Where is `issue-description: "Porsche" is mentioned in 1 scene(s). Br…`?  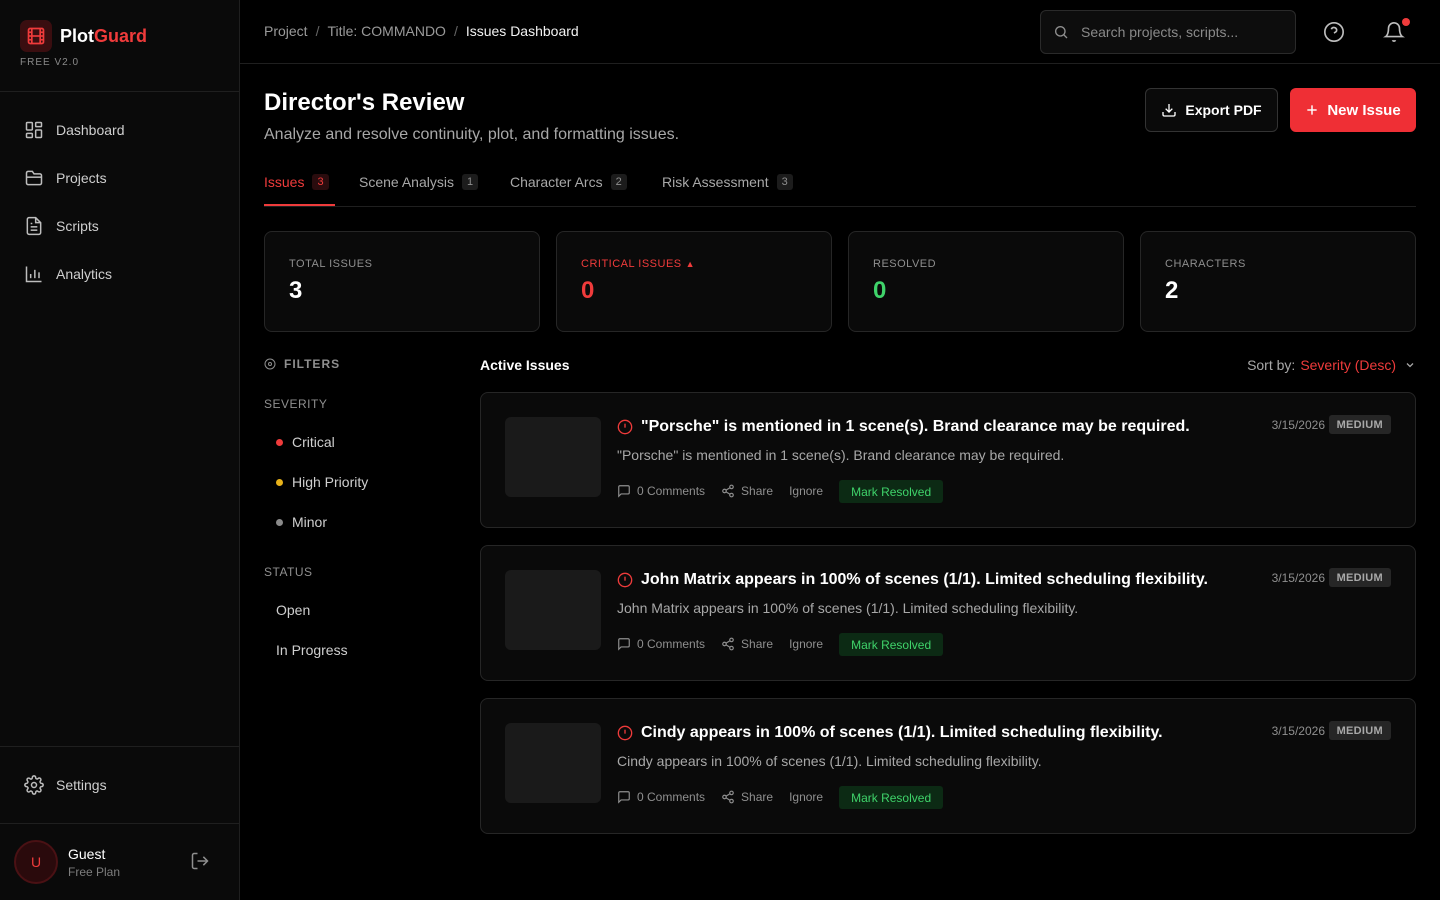 issue-description: "Porsche" is mentioned in 1 scene(s). Br… is located at coordinates (841, 455).